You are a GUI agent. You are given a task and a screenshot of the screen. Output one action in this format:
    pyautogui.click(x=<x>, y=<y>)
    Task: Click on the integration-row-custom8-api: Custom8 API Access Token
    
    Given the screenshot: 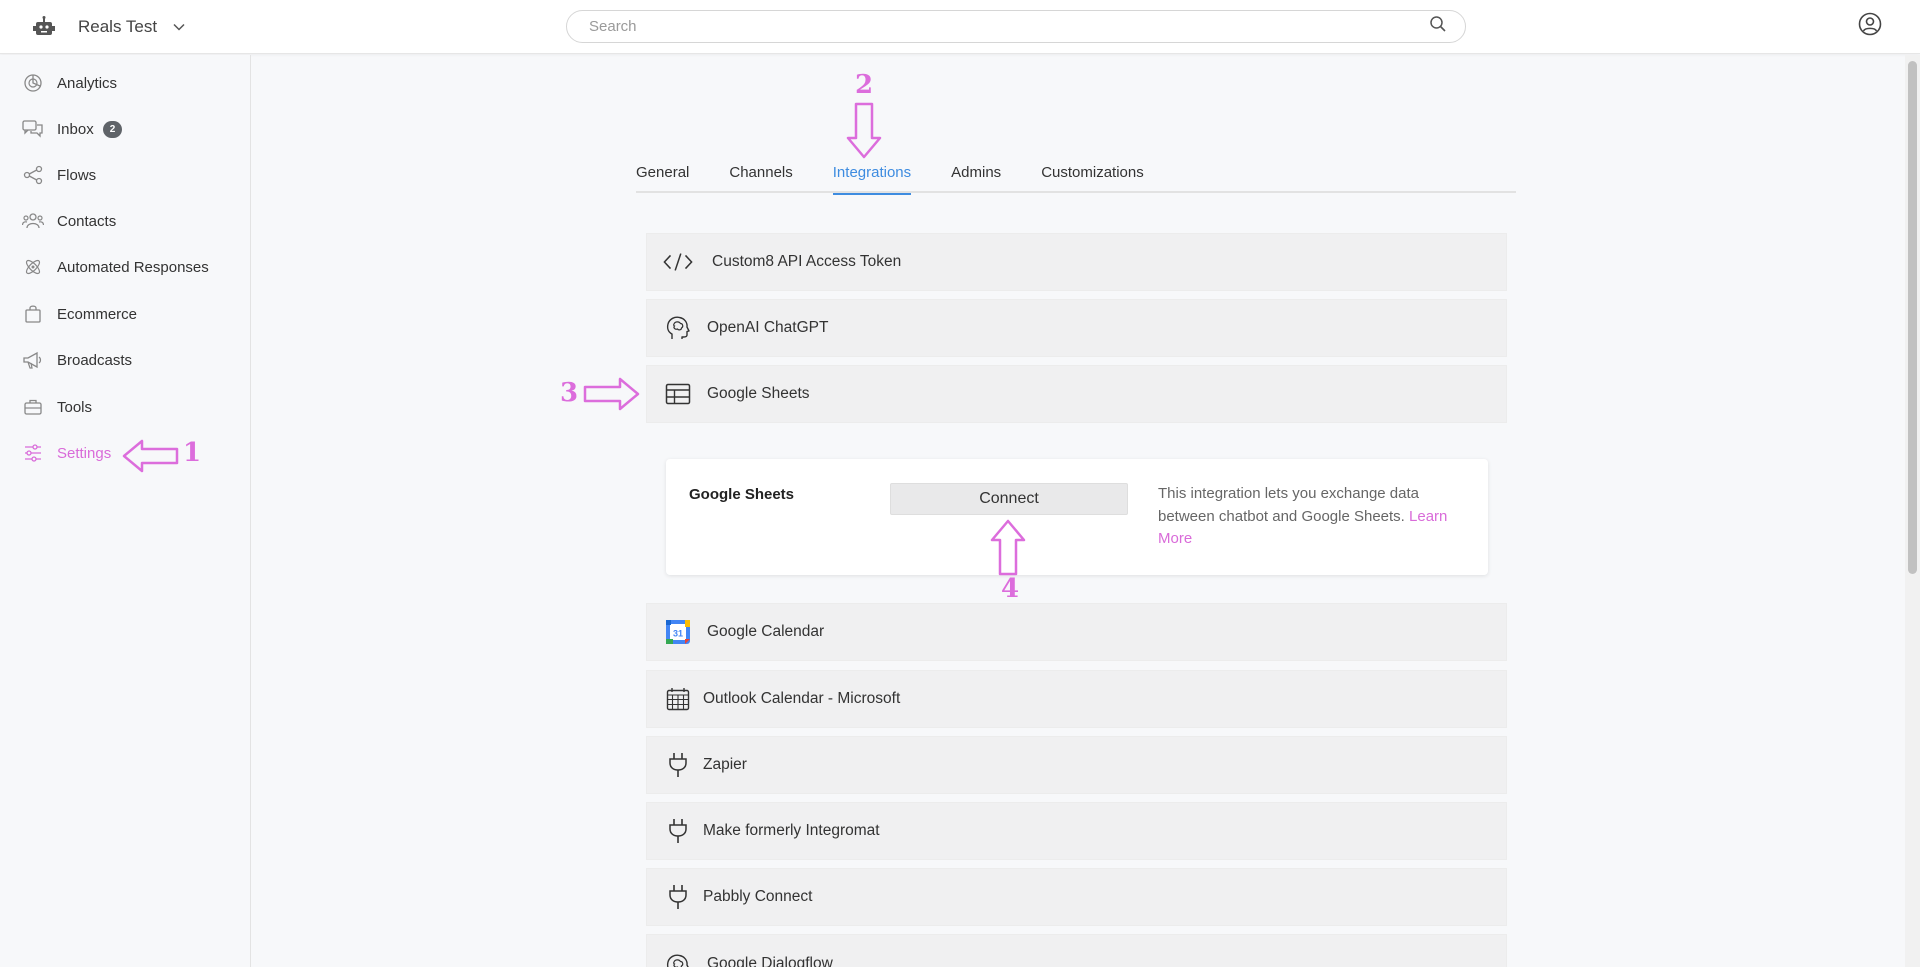 What is the action you would take?
    pyautogui.click(x=1076, y=262)
    